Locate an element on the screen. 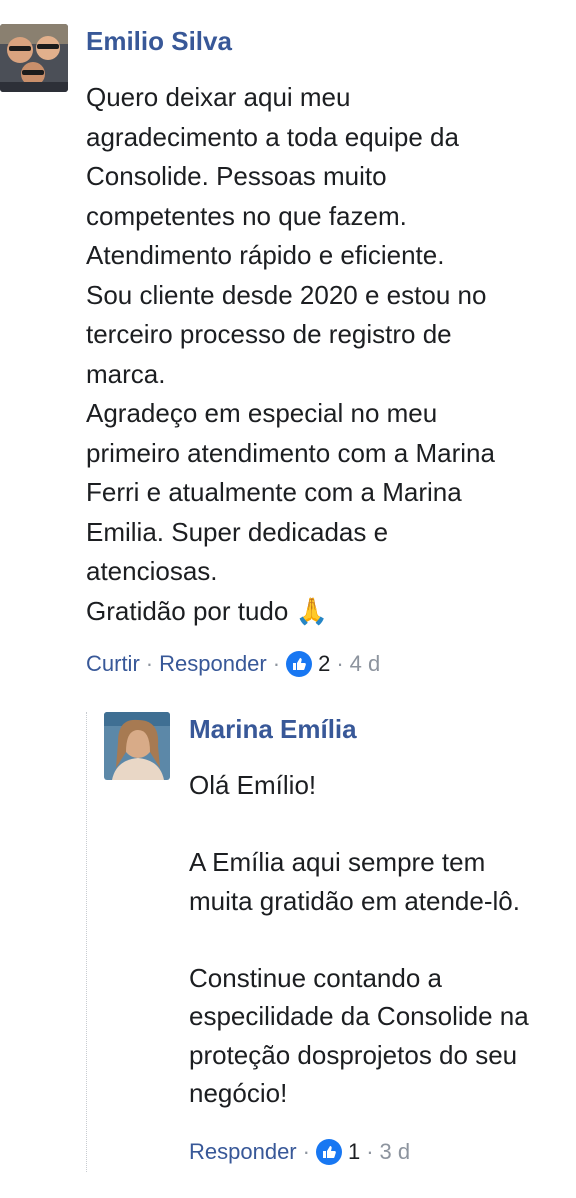 The width and height of the screenshot is (576, 1198). reply-actions: Responder · 1 · 3 d is located at coordinates (299, 1152).